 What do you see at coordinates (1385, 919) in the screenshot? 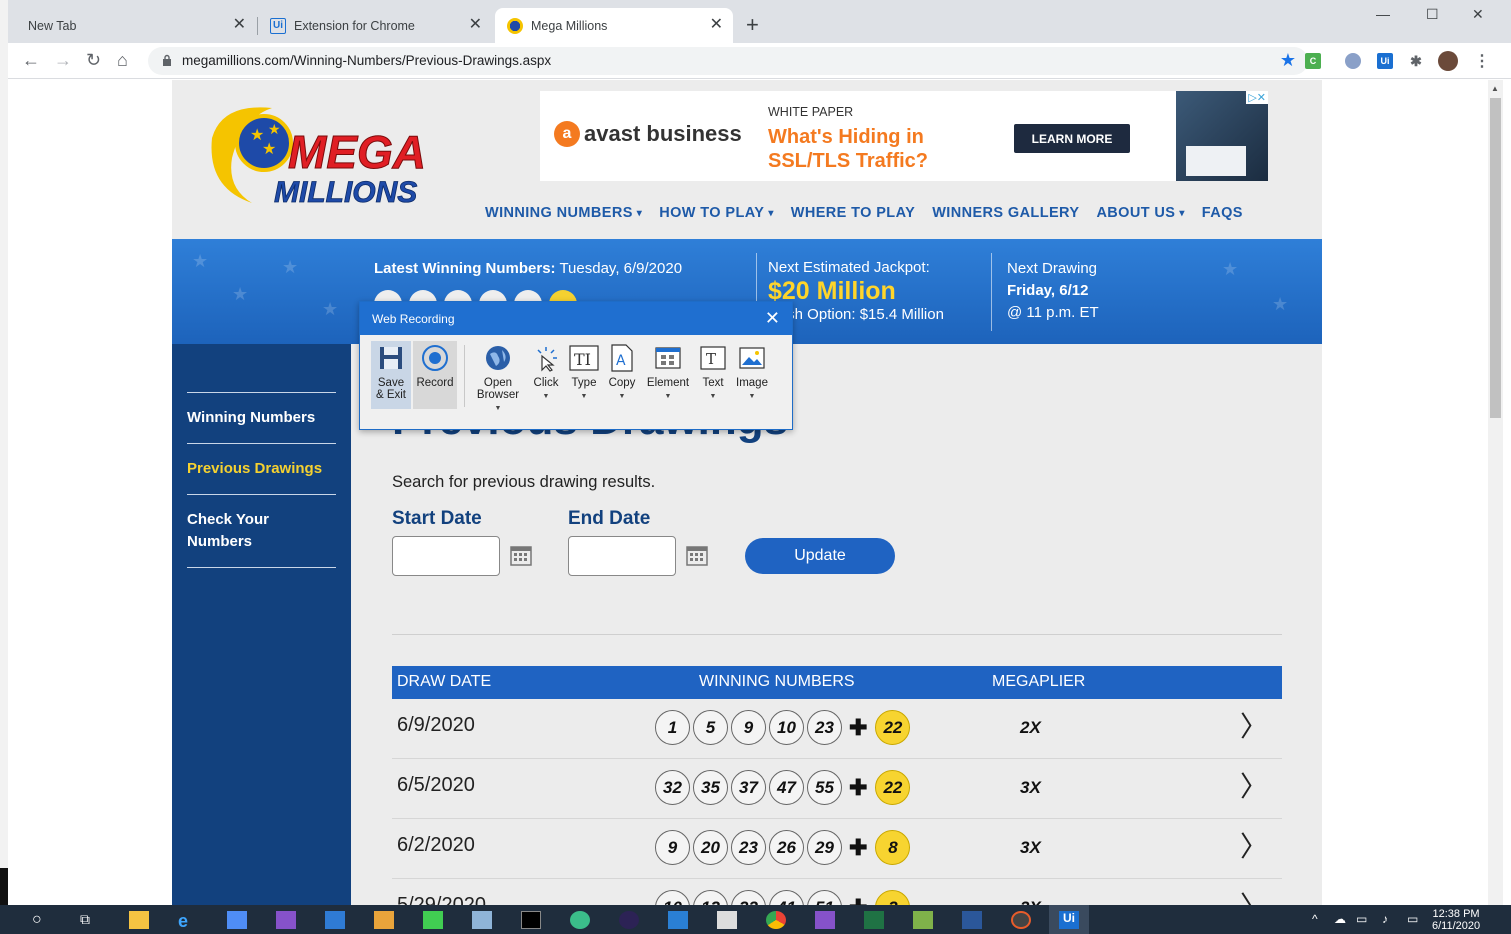
I see `volume-icon: ♪` at bounding box center [1385, 919].